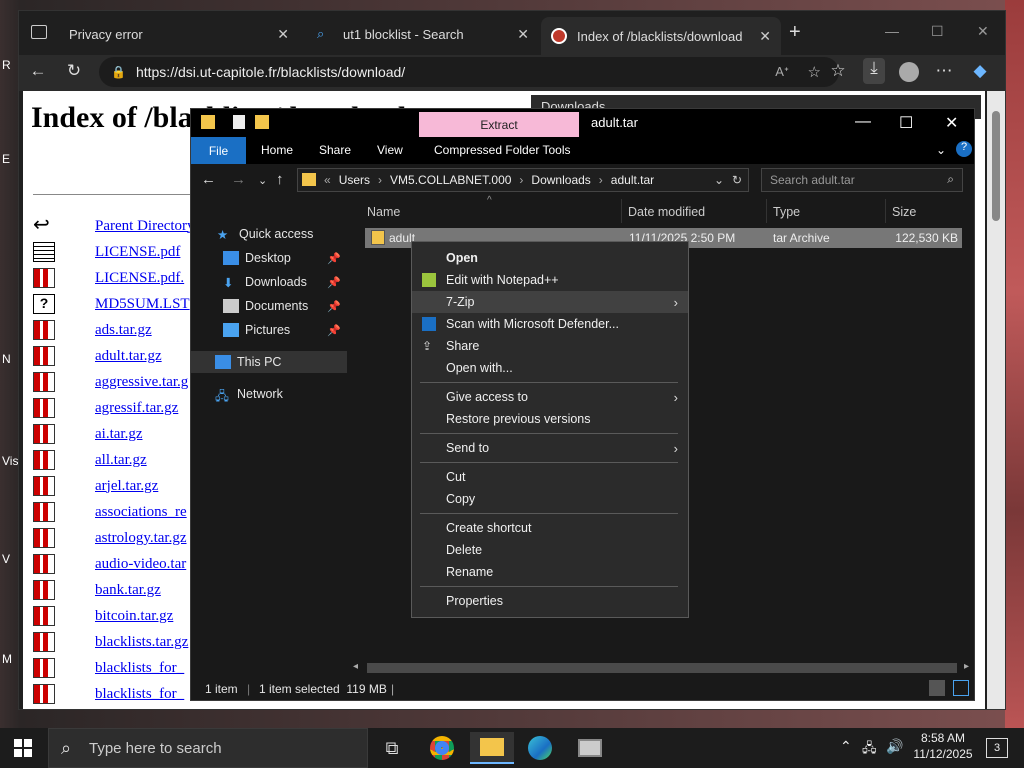  Describe the element at coordinates (550, 550) in the screenshot. I see `menu-item-delete: Delete` at that location.